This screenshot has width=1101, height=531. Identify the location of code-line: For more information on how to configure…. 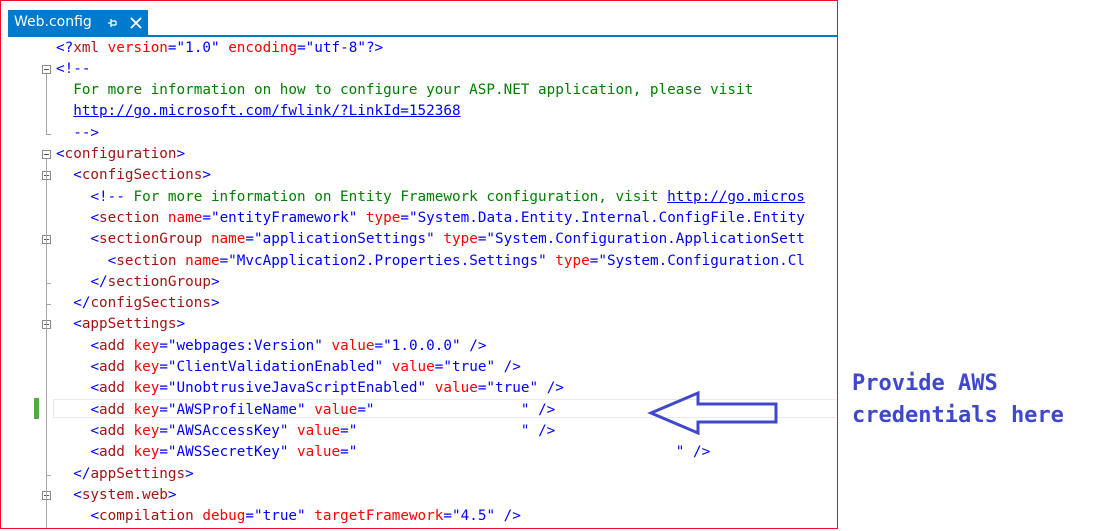
(404, 90).